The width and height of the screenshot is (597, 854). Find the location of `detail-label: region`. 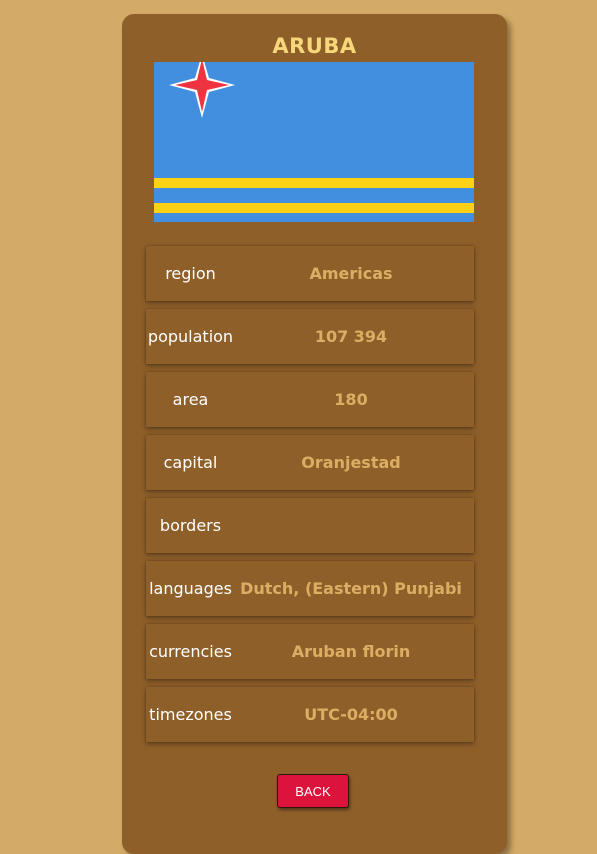

detail-label: region is located at coordinates (190, 273).